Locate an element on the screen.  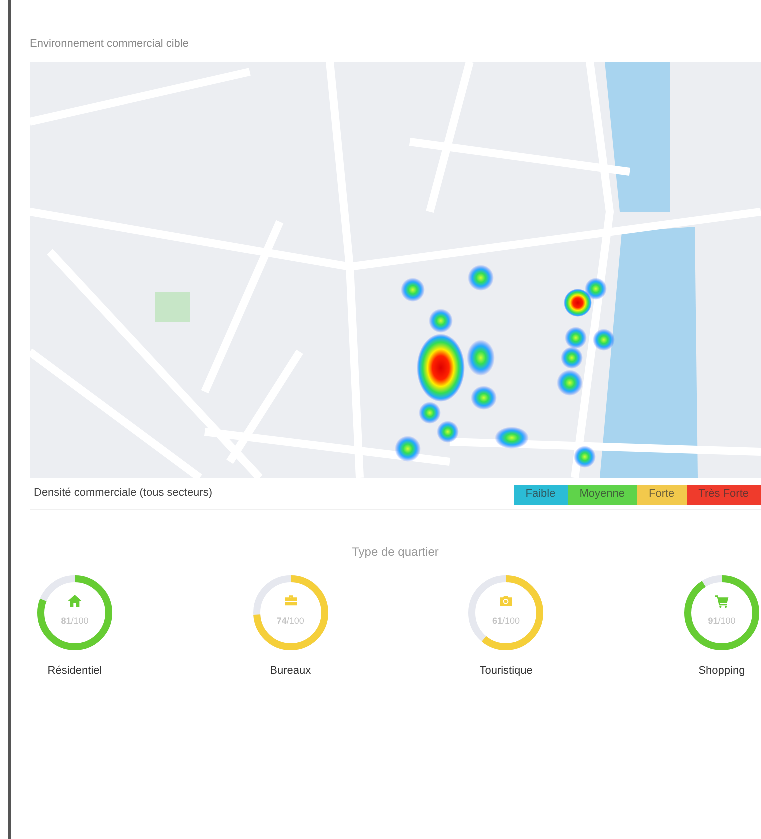
legend-swatch: Très Forte is located at coordinates (723, 494).